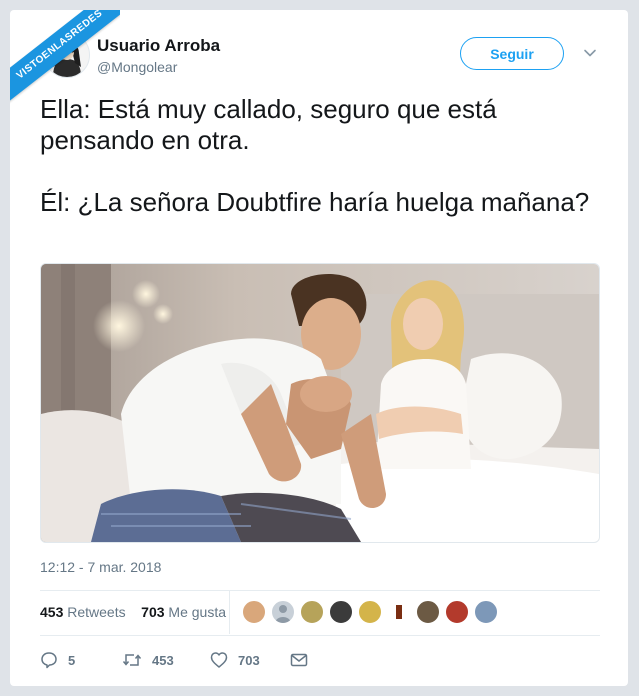 This screenshot has height=696, width=639. What do you see at coordinates (57, 660) in the screenshot?
I see `reply-button: 5` at bounding box center [57, 660].